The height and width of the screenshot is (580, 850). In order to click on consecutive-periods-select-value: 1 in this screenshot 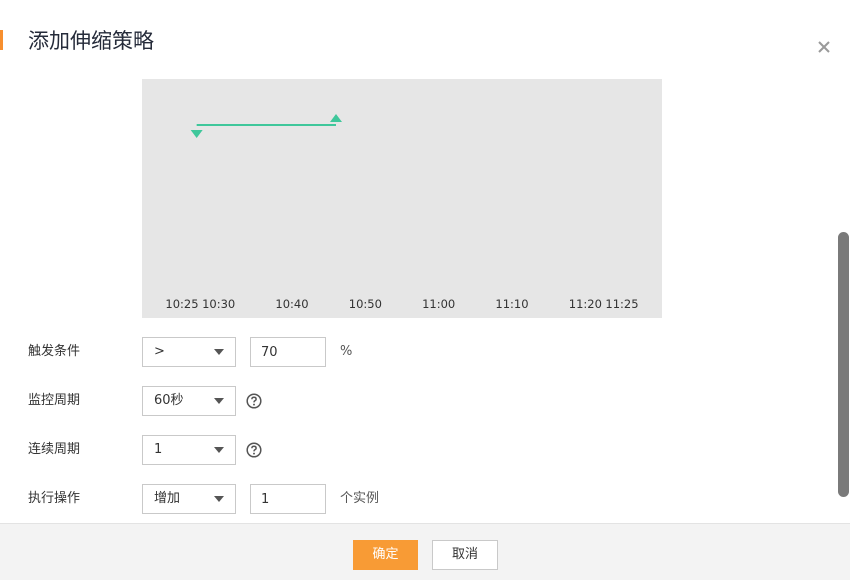, I will do `click(158, 449)`.